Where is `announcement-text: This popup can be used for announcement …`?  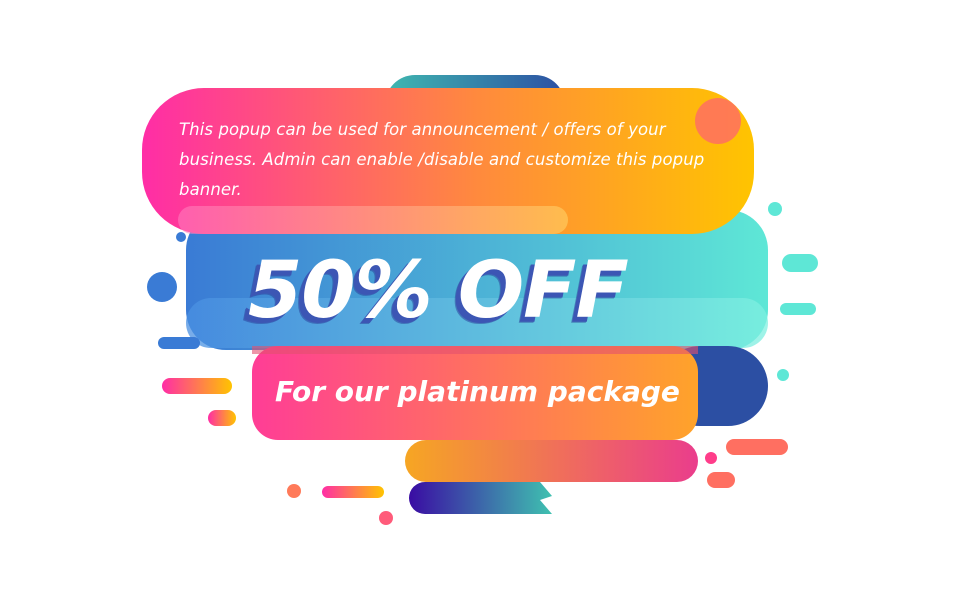 announcement-text: This popup can be used for announcement … is located at coordinates (442, 159).